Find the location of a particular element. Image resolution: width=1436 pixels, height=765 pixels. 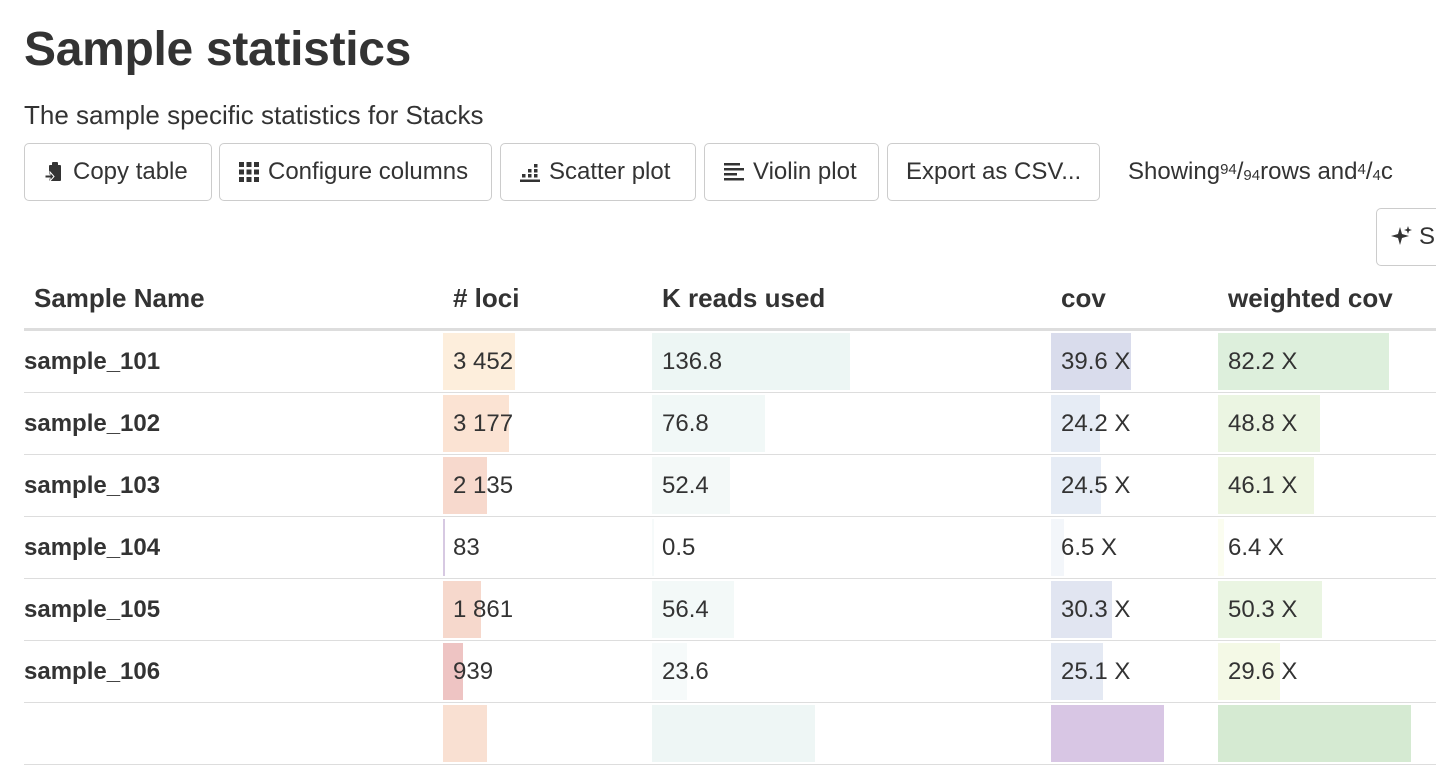

loci-value: 939 is located at coordinates (473, 671).